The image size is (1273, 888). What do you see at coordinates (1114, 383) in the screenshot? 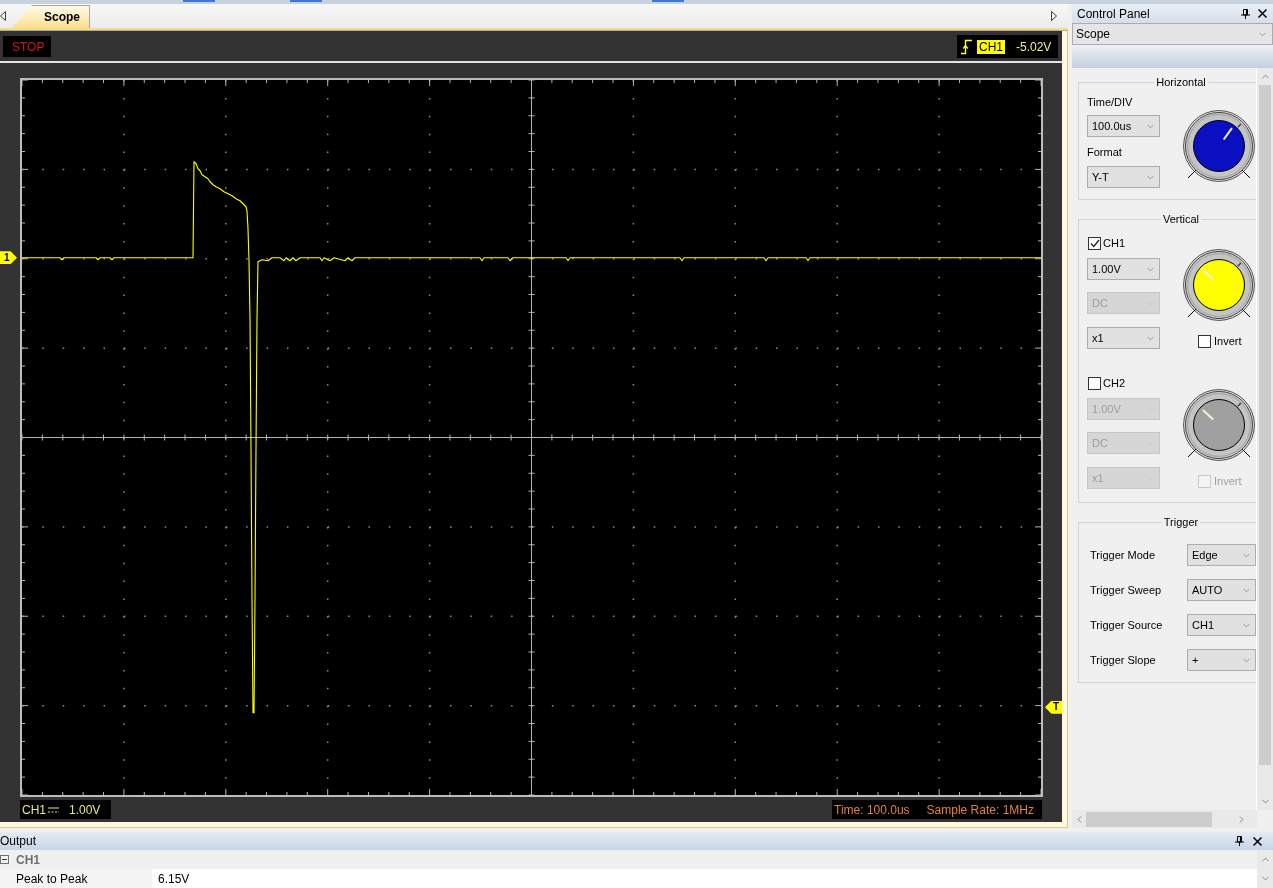
I see `checkbox-label: CH2` at bounding box center [1114, 383].